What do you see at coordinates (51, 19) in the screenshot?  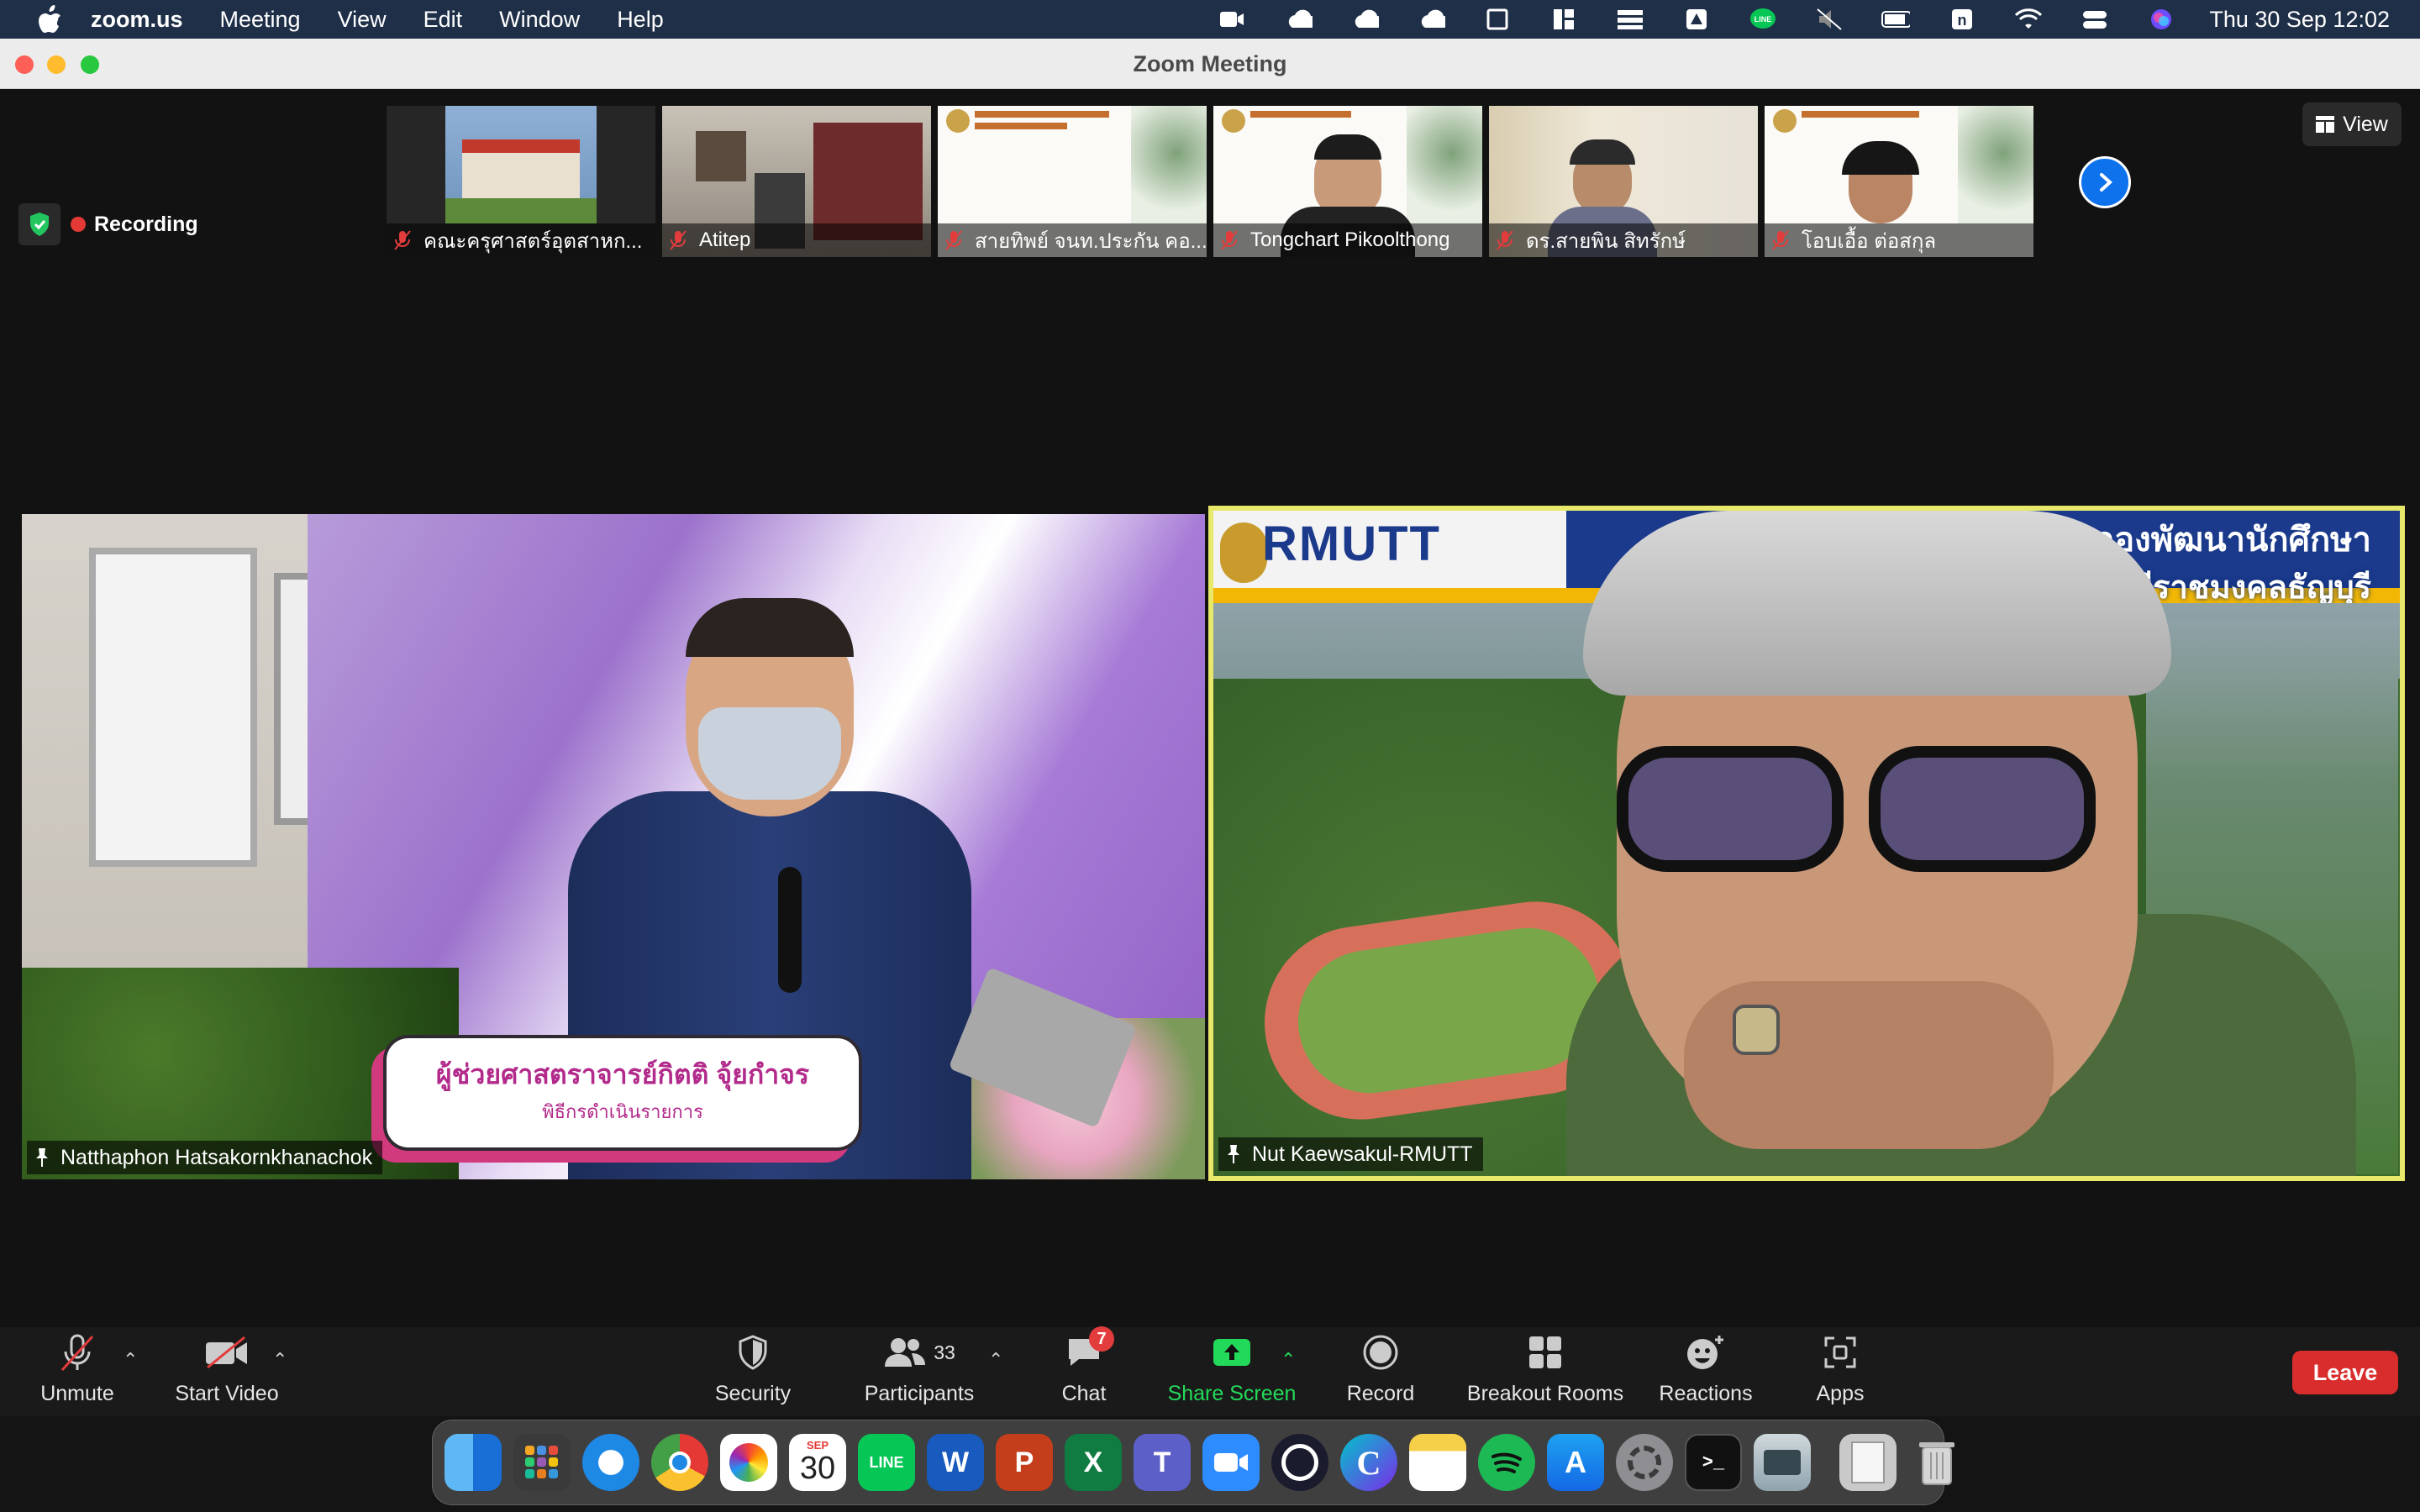 I see `apple-menu-icon` at bounding box center [51, 19].